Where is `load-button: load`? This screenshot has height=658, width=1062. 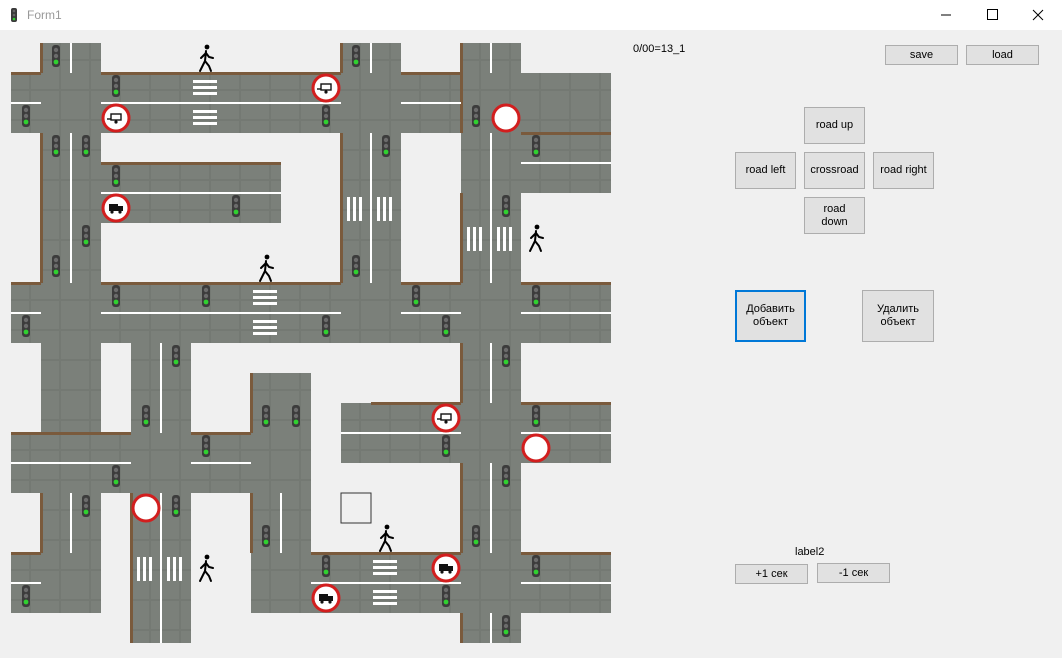 load-button: load is located at coordinates (1002, 55).